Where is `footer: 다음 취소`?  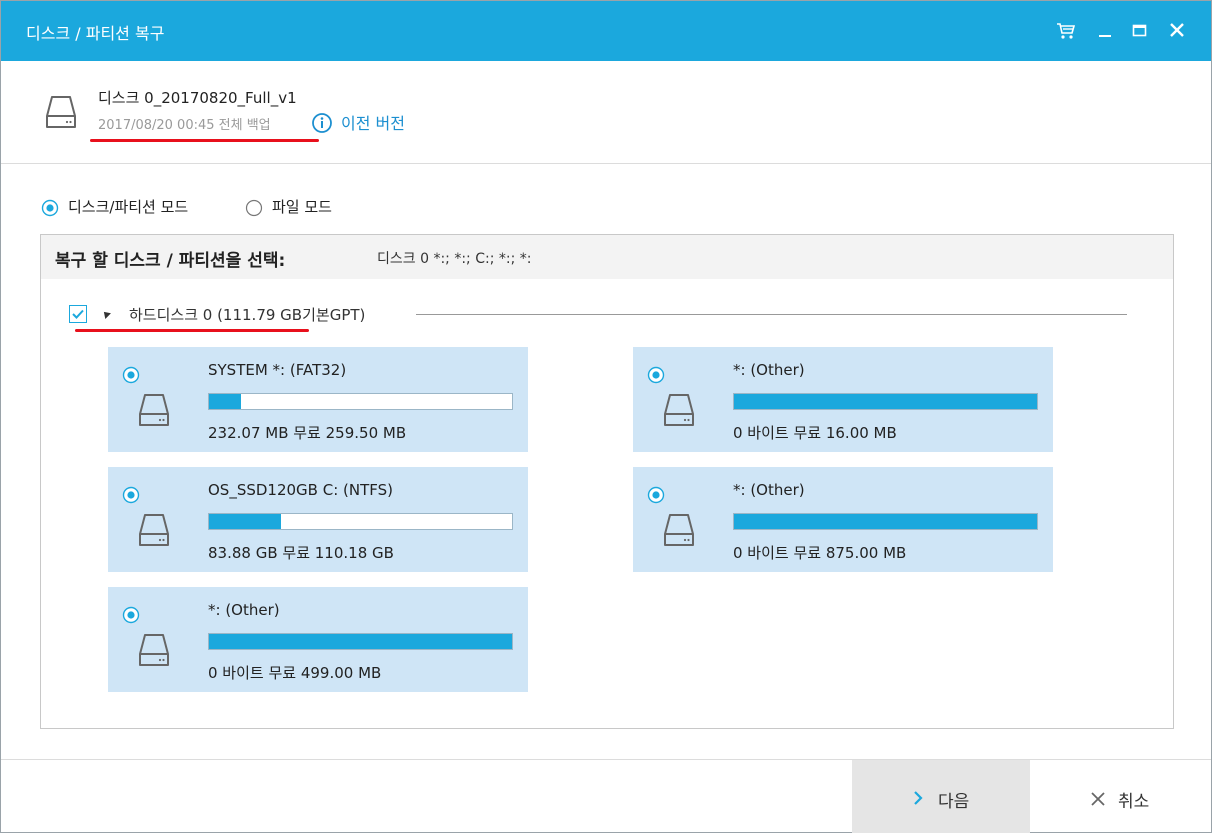
footer: 다음 취소 is located at coordinates (606, 796).